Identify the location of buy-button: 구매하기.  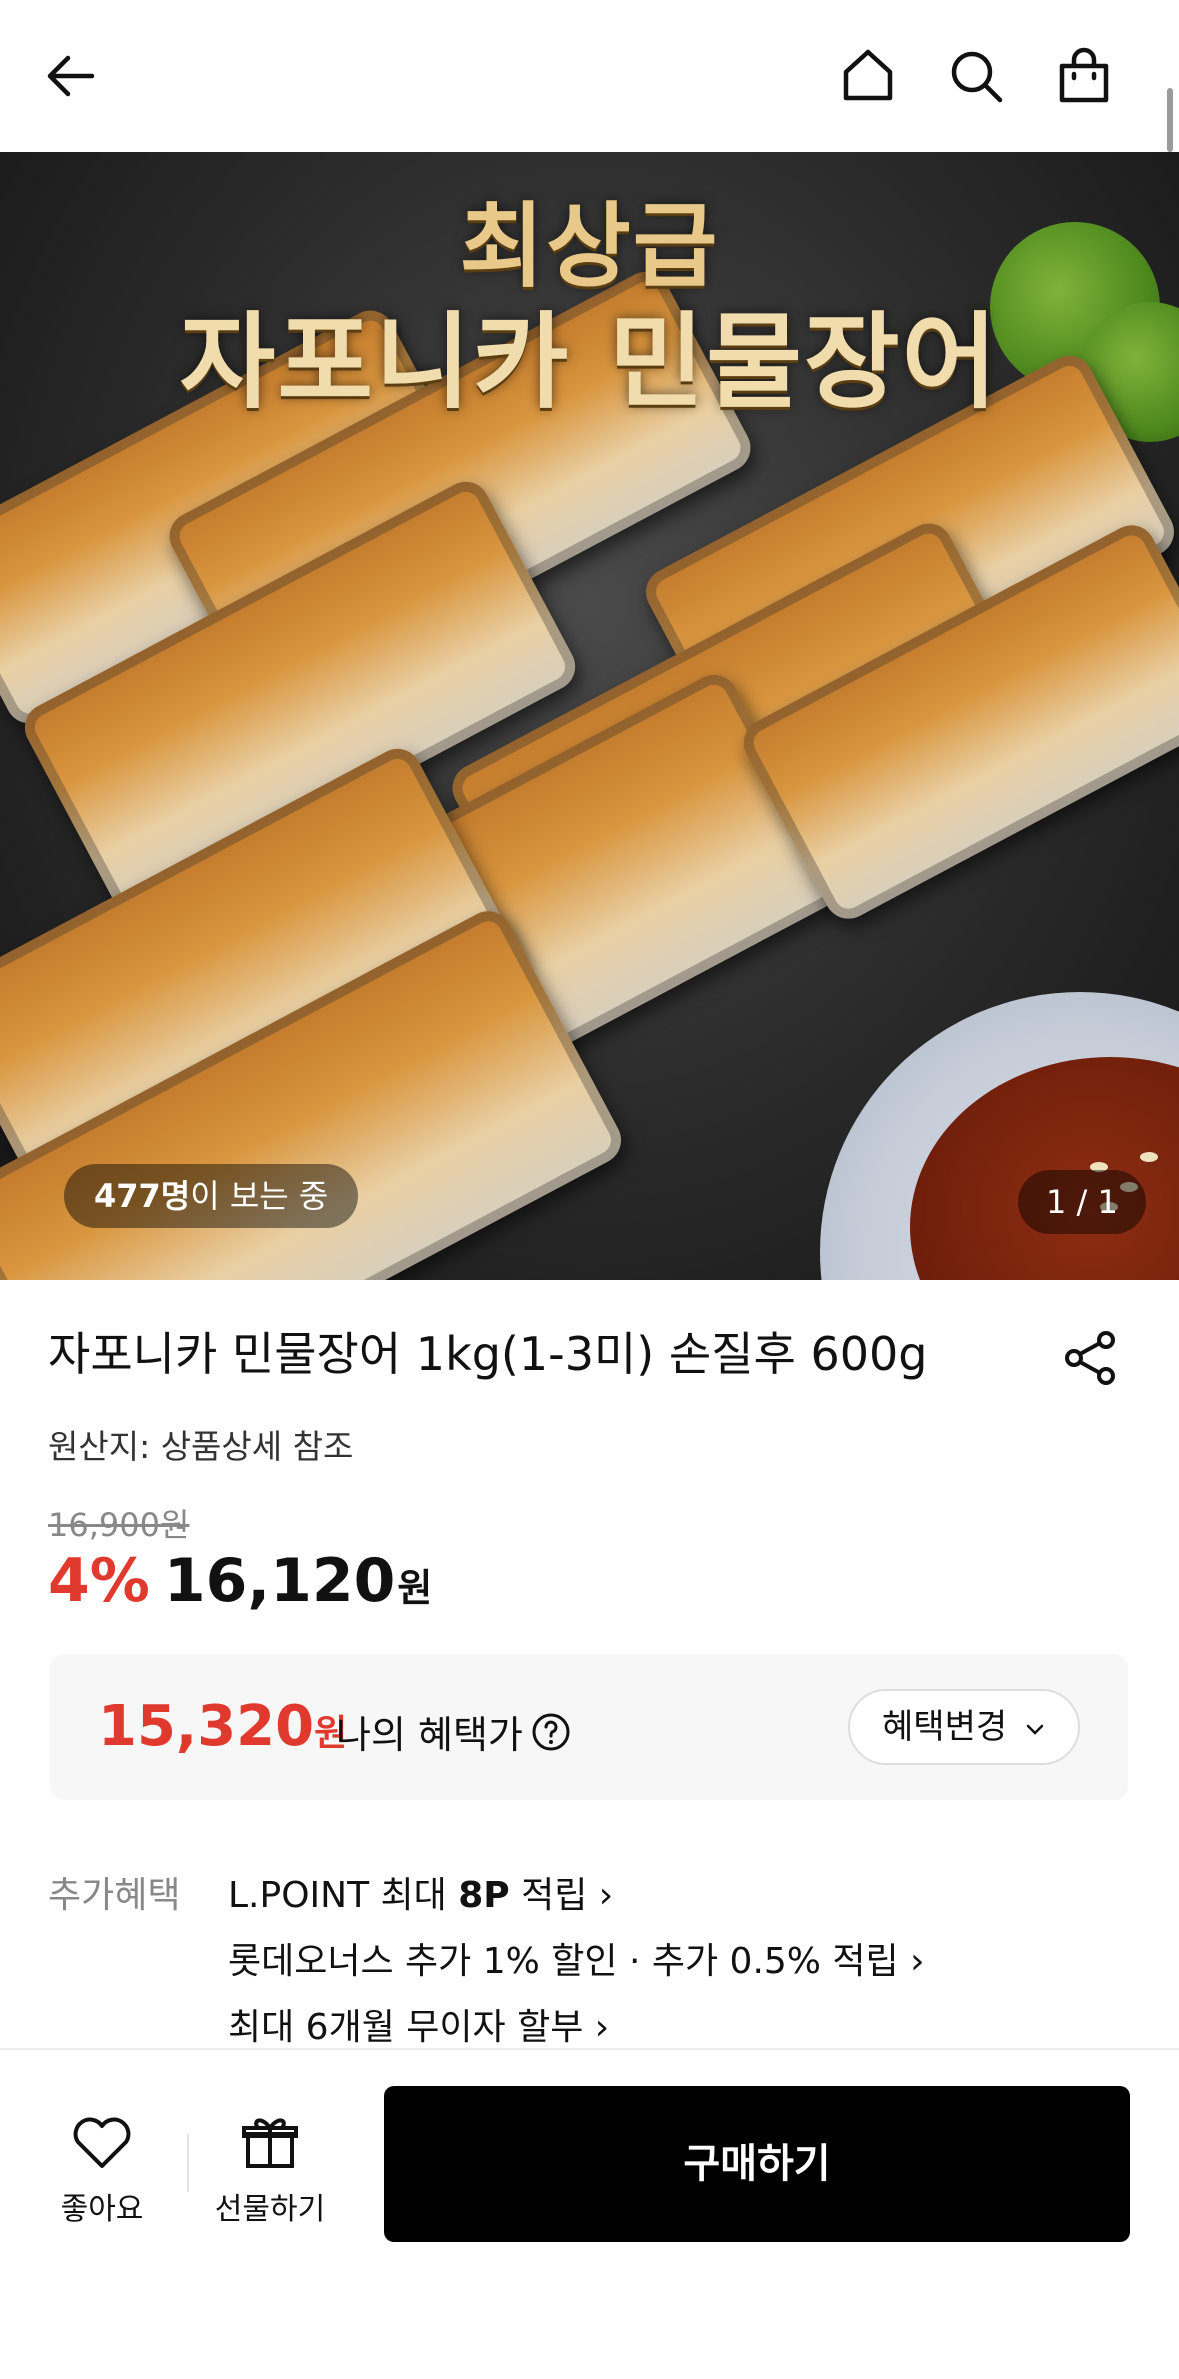
(757, 2164).